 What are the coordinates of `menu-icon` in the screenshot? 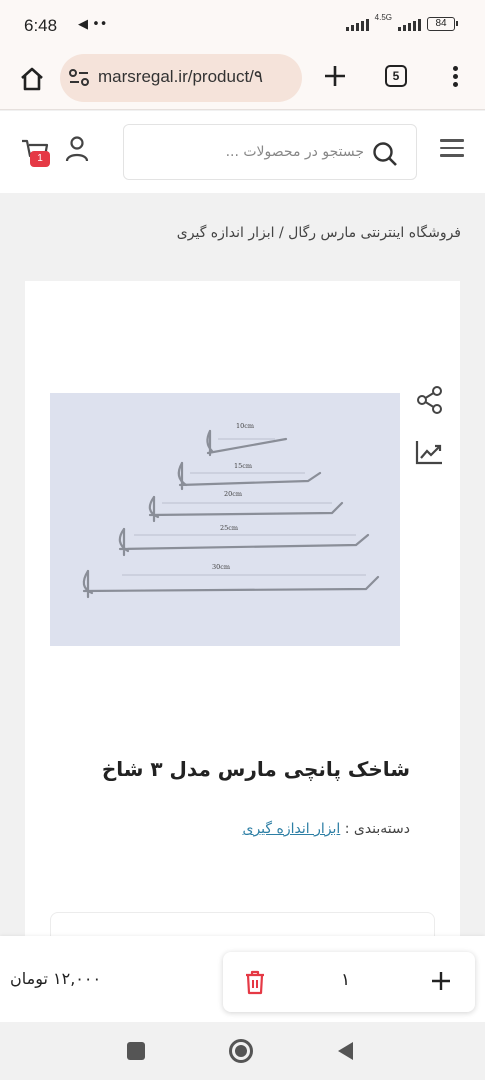 It's located at (452, 149).